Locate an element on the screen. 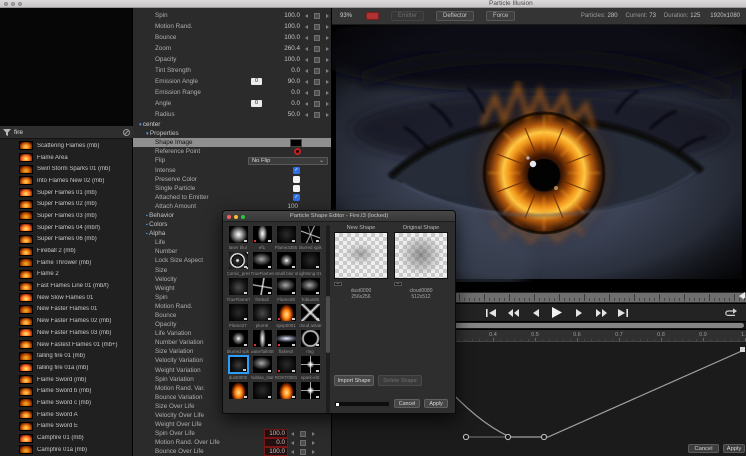 The height and width of the screenshot is (456, 746). library-item: Super Flames 04 (mb/f) is located at coordinates (66, 228).